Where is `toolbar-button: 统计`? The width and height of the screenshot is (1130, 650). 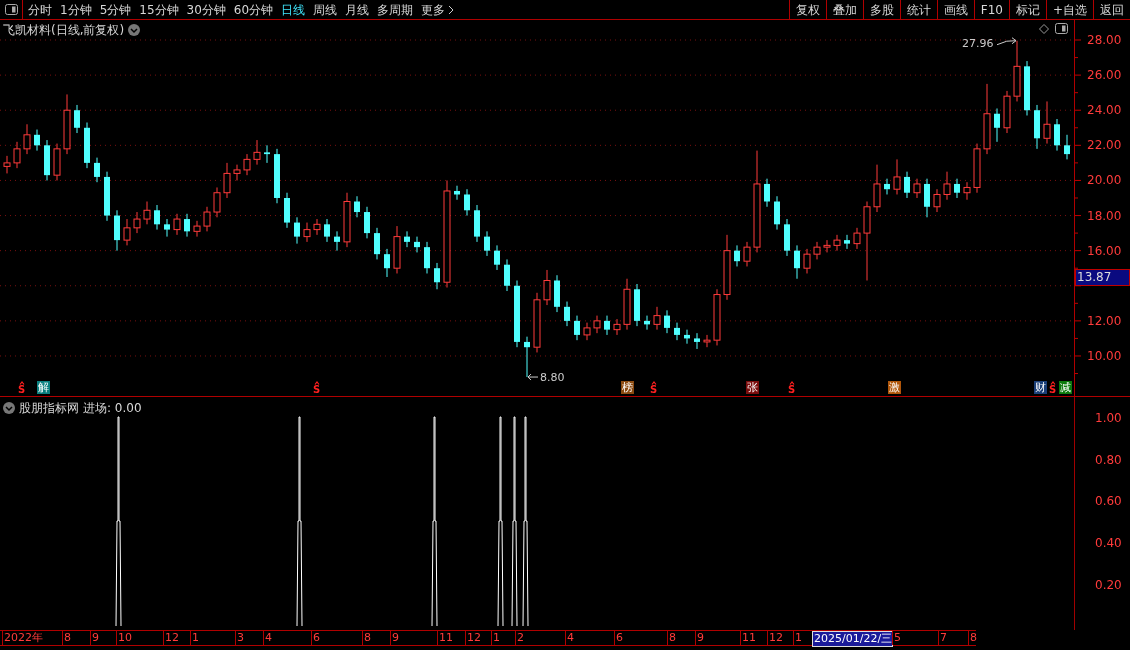 toolbar-button: 统计 is located at coordinates (918, 9).